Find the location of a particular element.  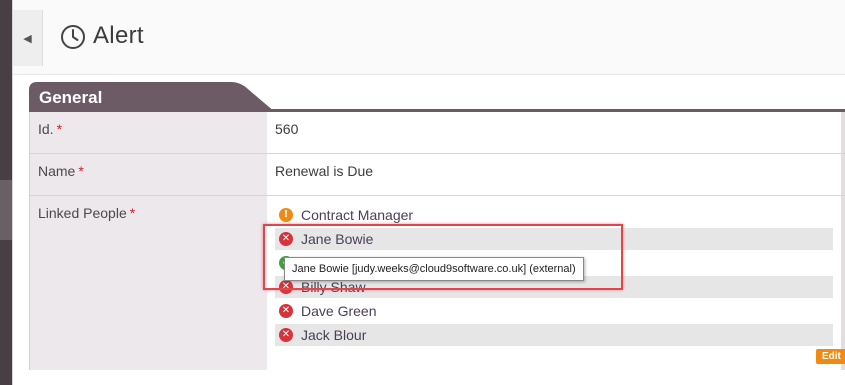

linked-person-item: ! Contract Manager is located at coordinates (554, 215).